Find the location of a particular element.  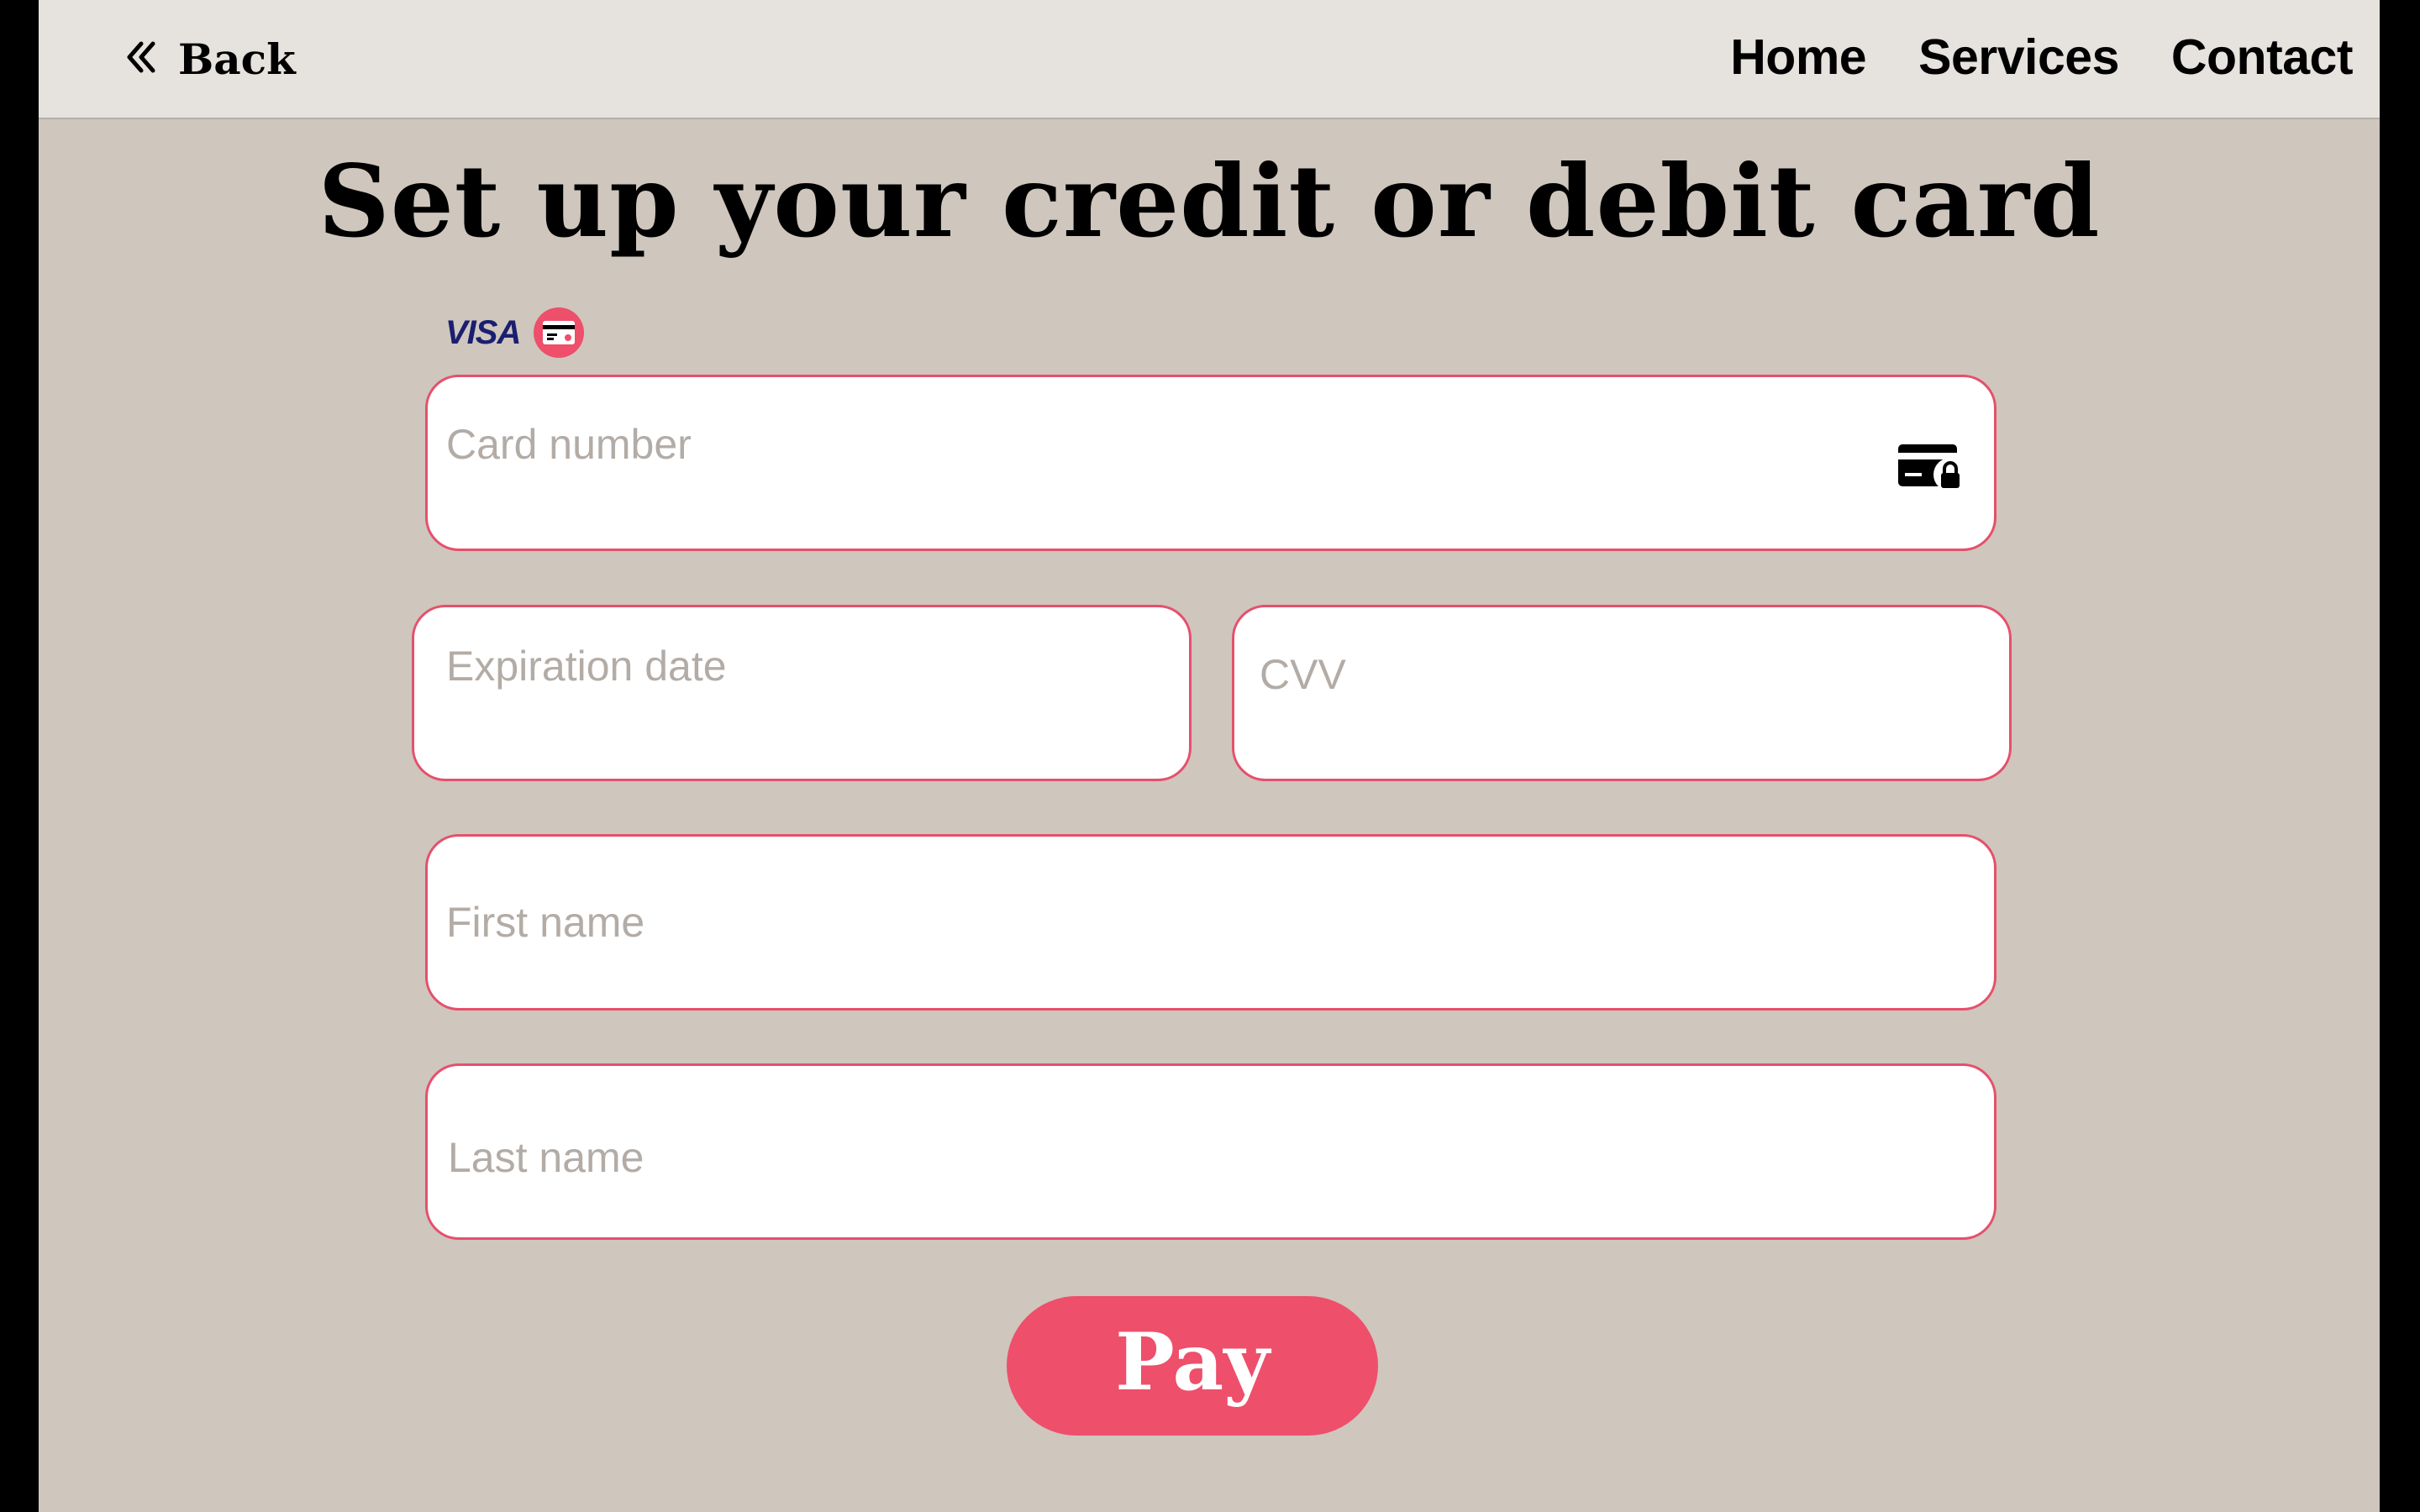

last-name-field is located at coordinates (1210, 1151).